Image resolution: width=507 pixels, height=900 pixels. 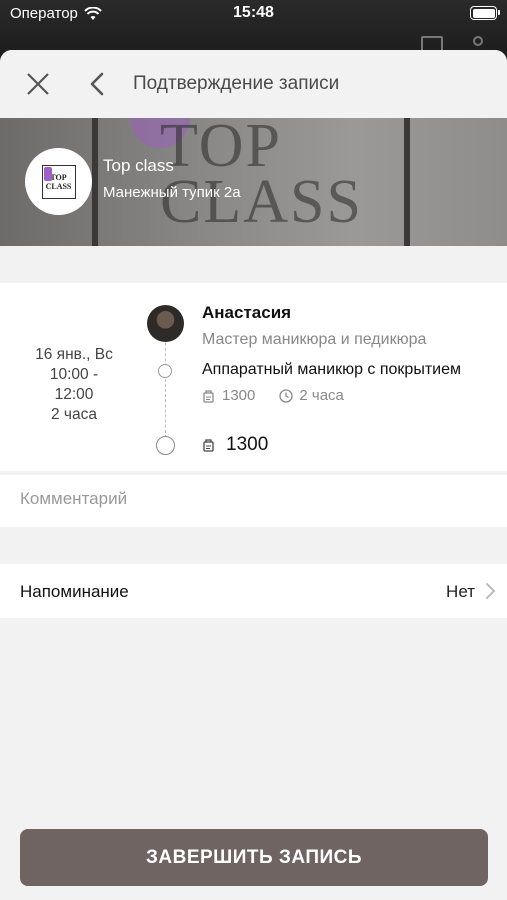 What do you see at coordinates (273, 395) in the screenshot?
I see `service-meta: 1300 2 часа` at bounding box center [273, 395].